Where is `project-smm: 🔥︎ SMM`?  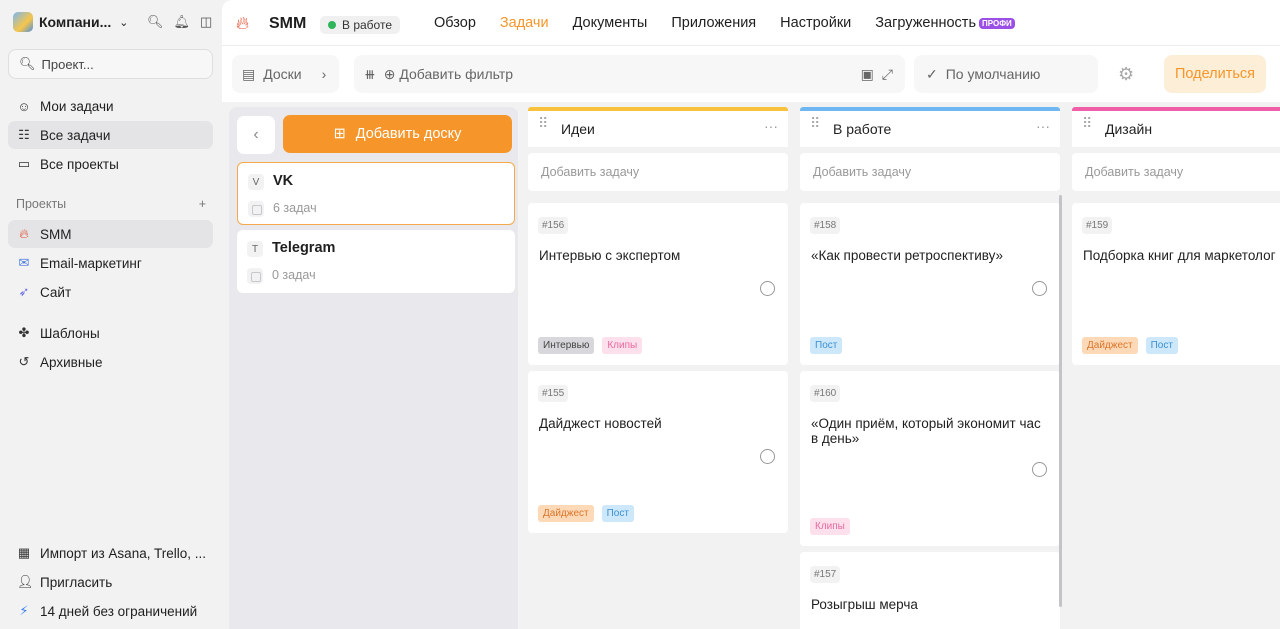
project-smm: 🔥︎ SMM is located at coordinates (110, 234).